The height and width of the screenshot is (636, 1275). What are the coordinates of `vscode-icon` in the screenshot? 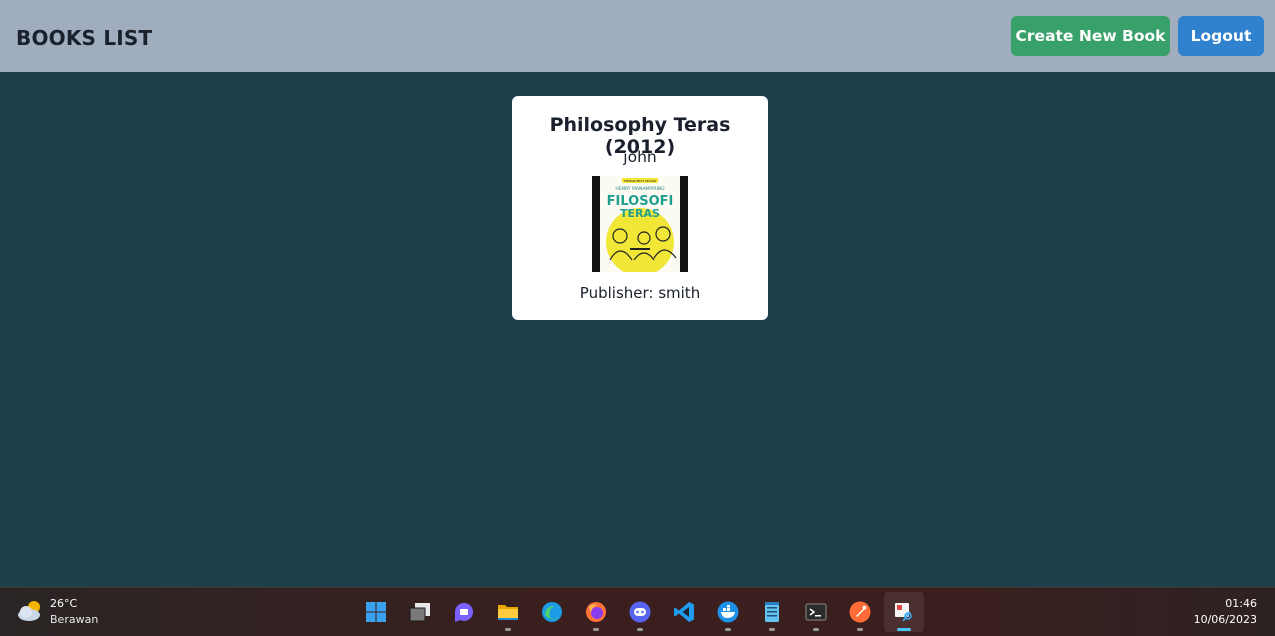 It's located at (684, 612).